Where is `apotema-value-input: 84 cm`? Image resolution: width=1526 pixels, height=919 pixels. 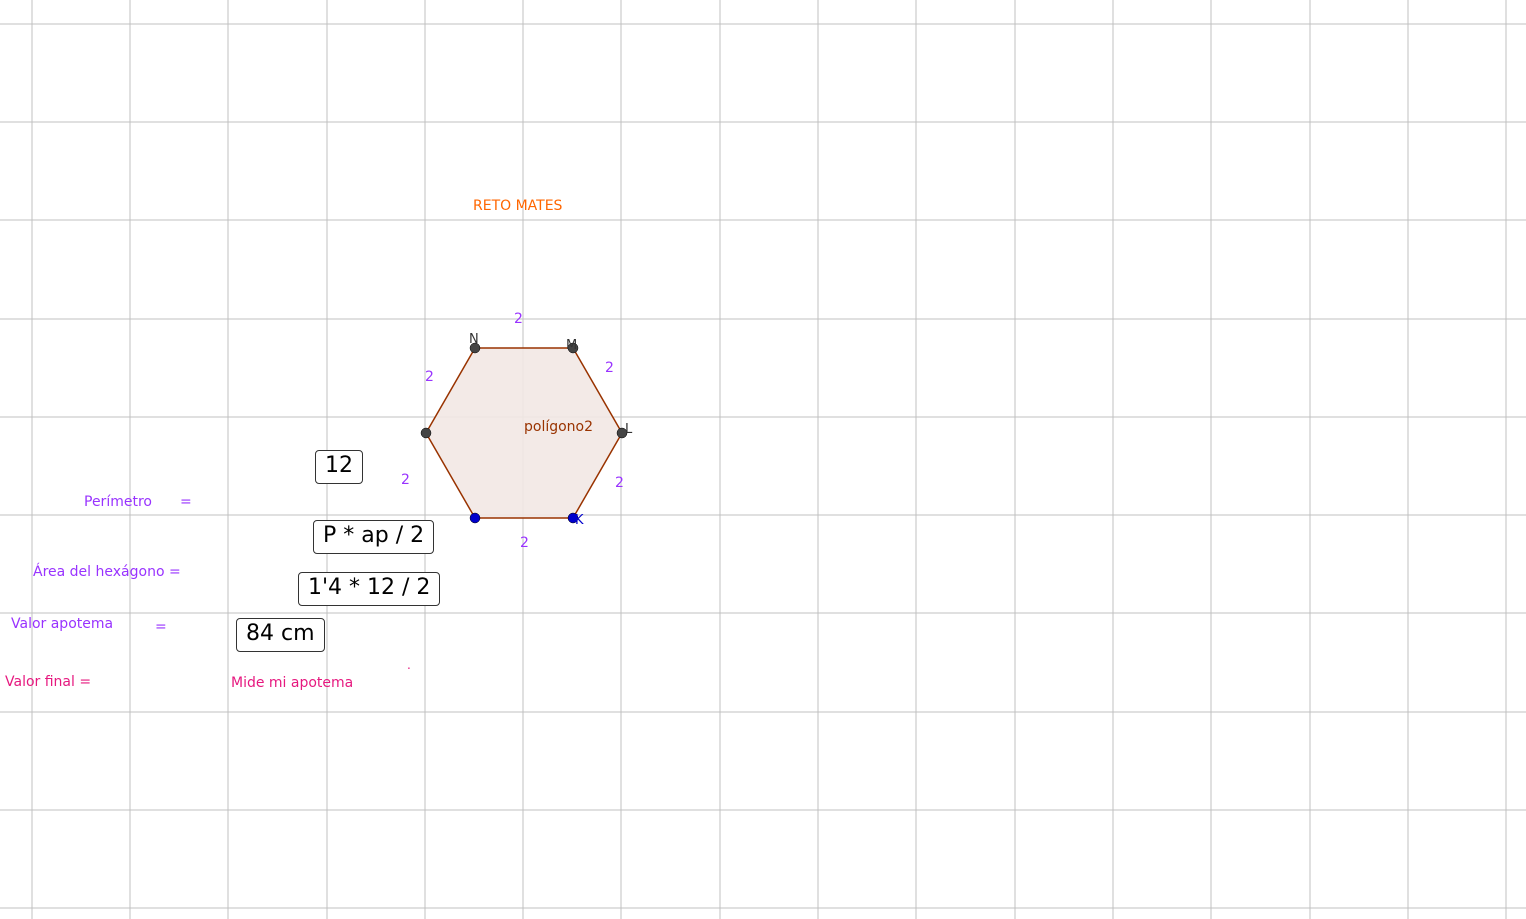 apotema-value-input: 84 cm is located at coordinates (280, 635).